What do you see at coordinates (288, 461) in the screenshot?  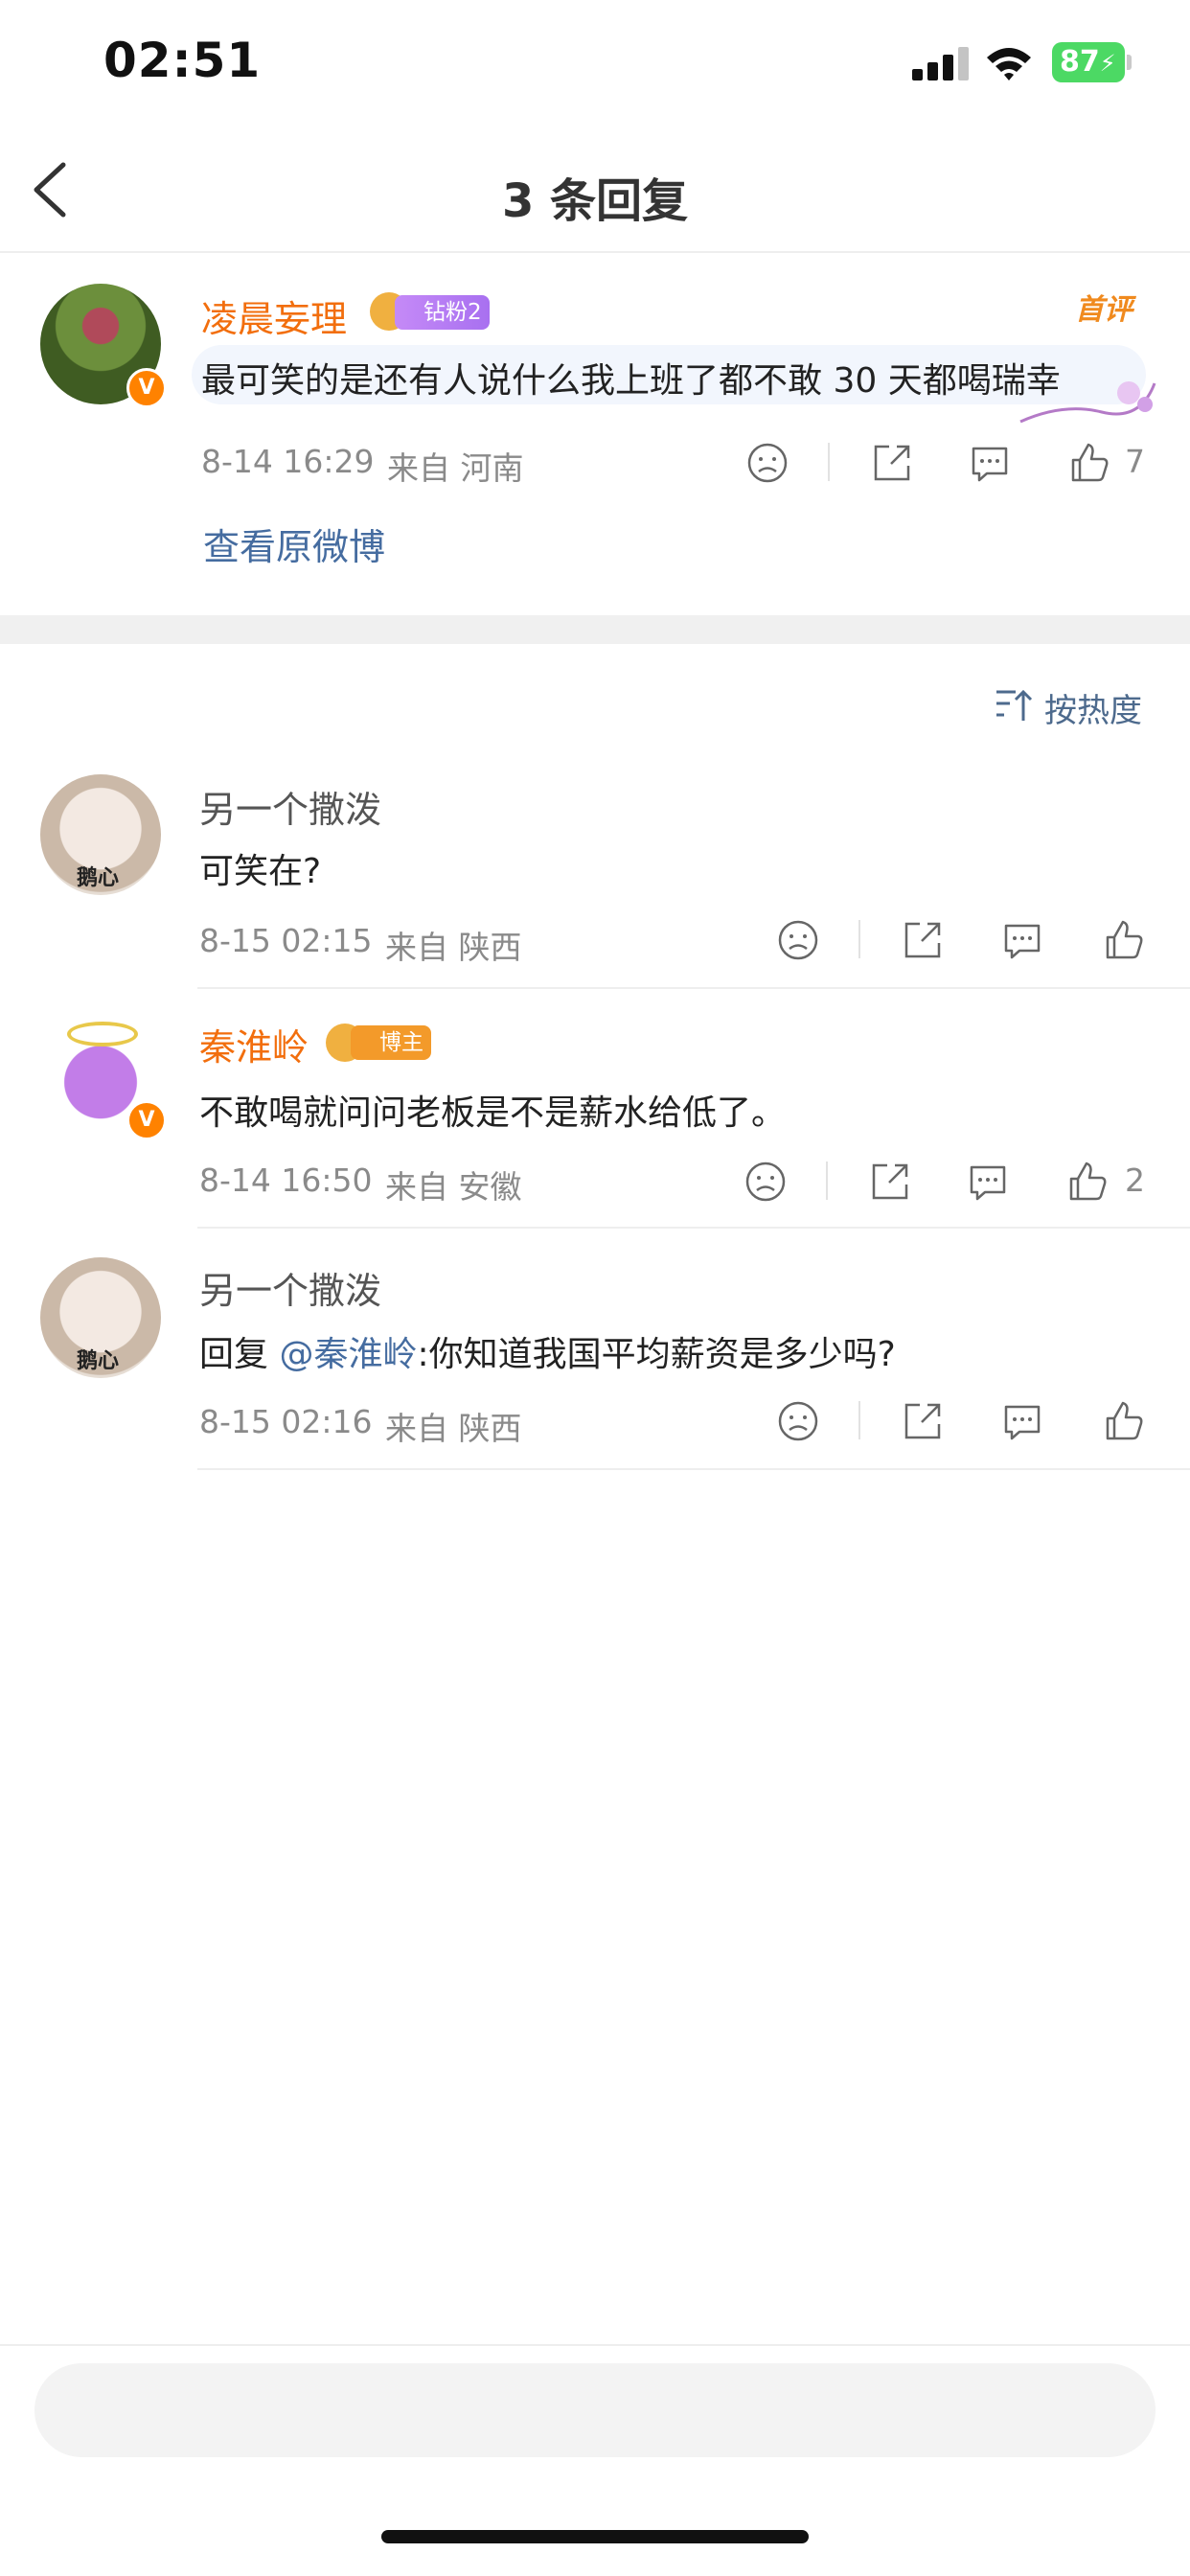 I see `root-comment-time: 8-14 16:29` at bounding box center [288, 461].